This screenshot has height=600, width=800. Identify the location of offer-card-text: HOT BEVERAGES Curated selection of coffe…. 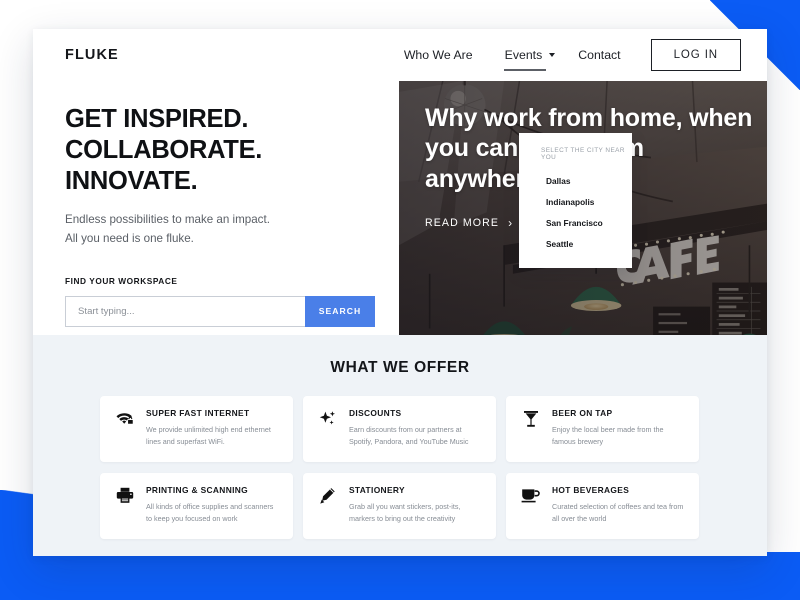
(619, 512).